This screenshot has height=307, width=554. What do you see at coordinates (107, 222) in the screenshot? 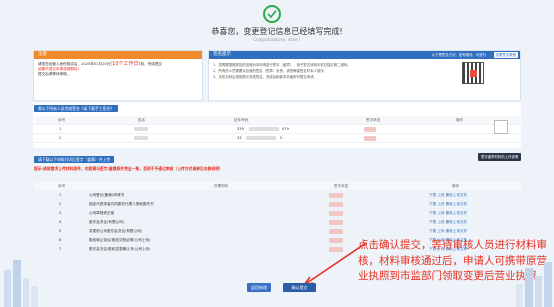
I see `material-name: 股东会决议(有限公司)` at bounding box center [107, 222].